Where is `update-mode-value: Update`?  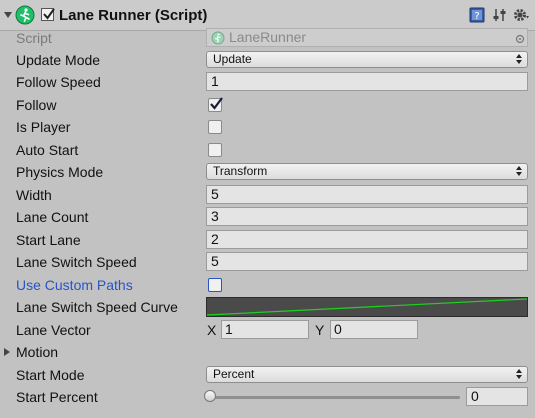 update-mode-value: Update is located at coordinates (232, 59).